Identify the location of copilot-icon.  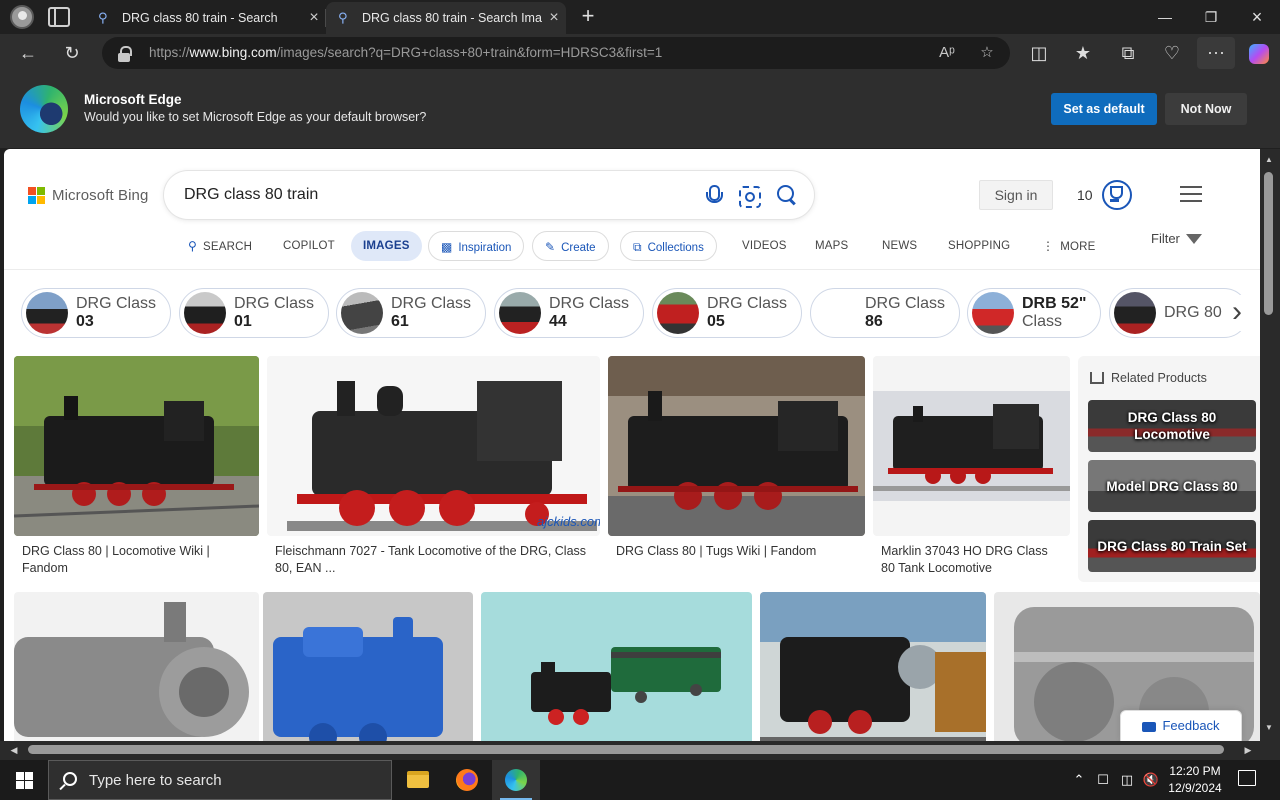
(1259, 53).